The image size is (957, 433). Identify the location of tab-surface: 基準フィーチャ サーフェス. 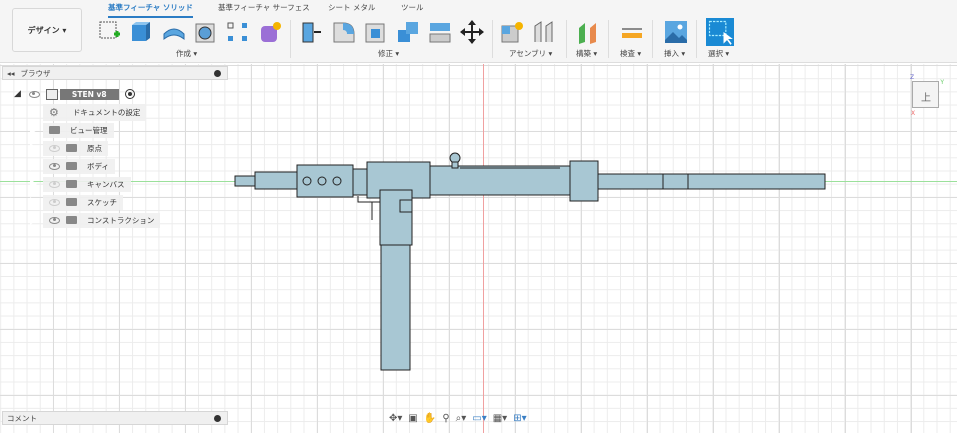
(264, 9).